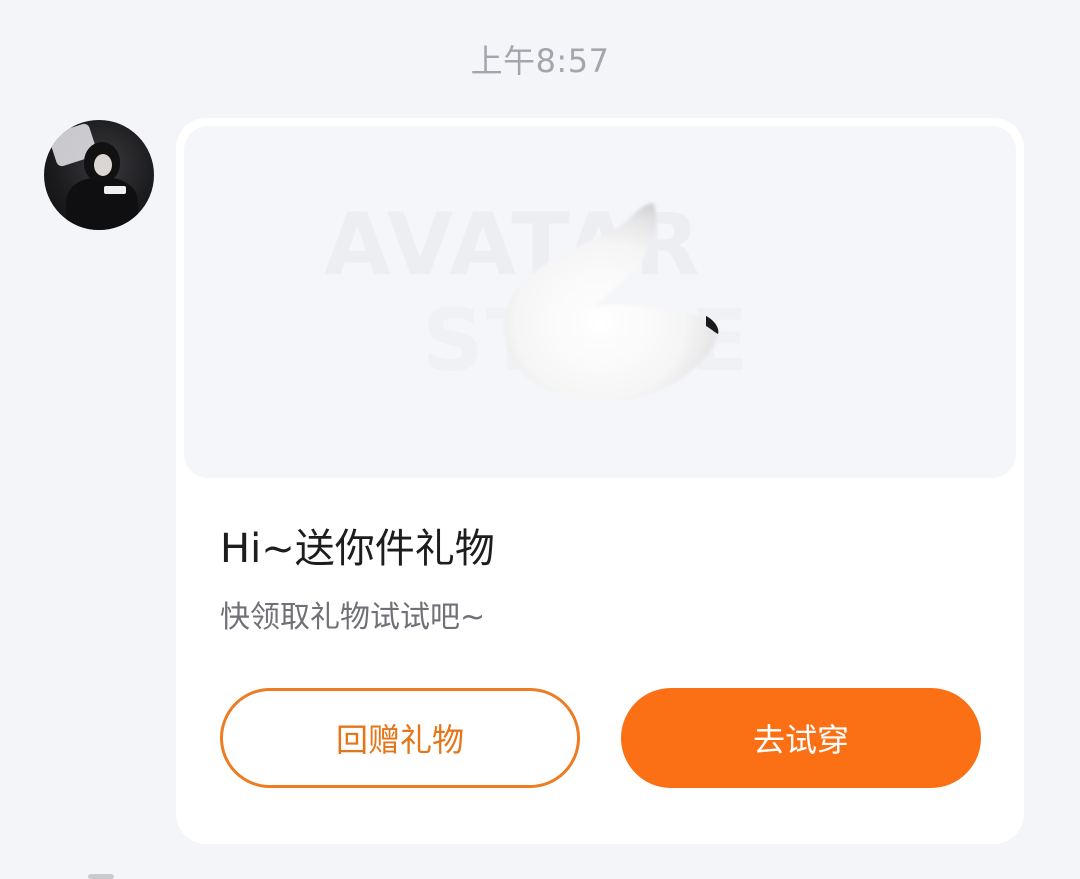  What do you see at coordinates (115, 190) in the screenshot?
I see `avatar-figure-accent` at bounding box center [115, 190].